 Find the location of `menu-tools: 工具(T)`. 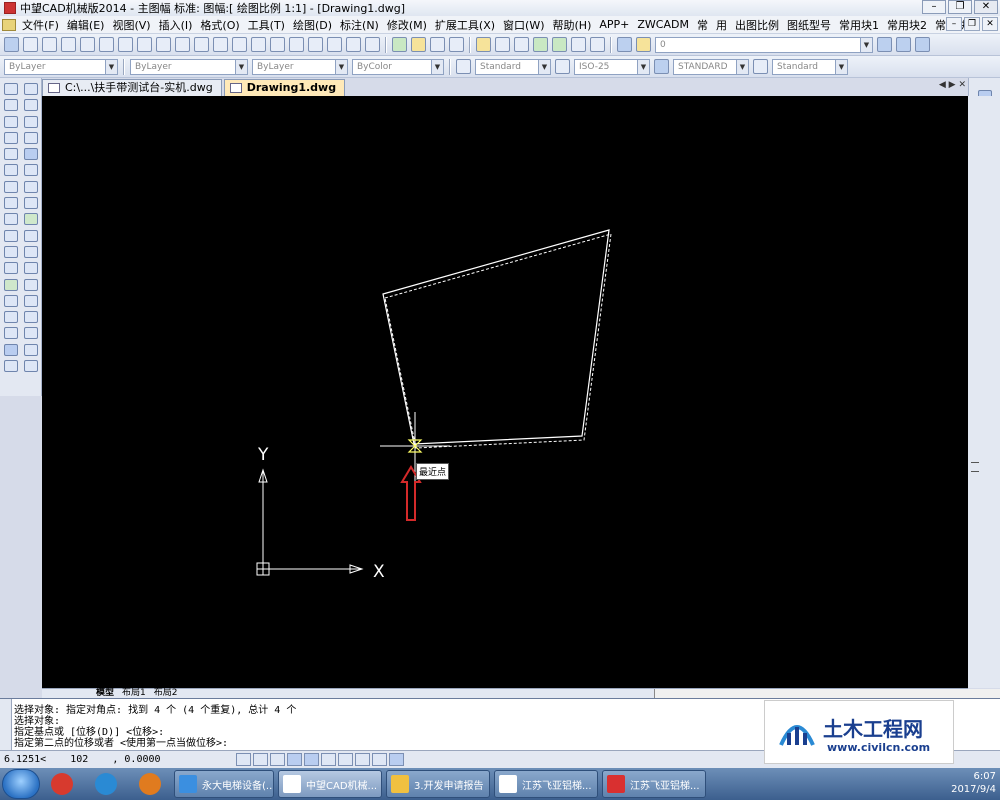

menu-tools: 工具(T) is located at coordinates (266, 25).